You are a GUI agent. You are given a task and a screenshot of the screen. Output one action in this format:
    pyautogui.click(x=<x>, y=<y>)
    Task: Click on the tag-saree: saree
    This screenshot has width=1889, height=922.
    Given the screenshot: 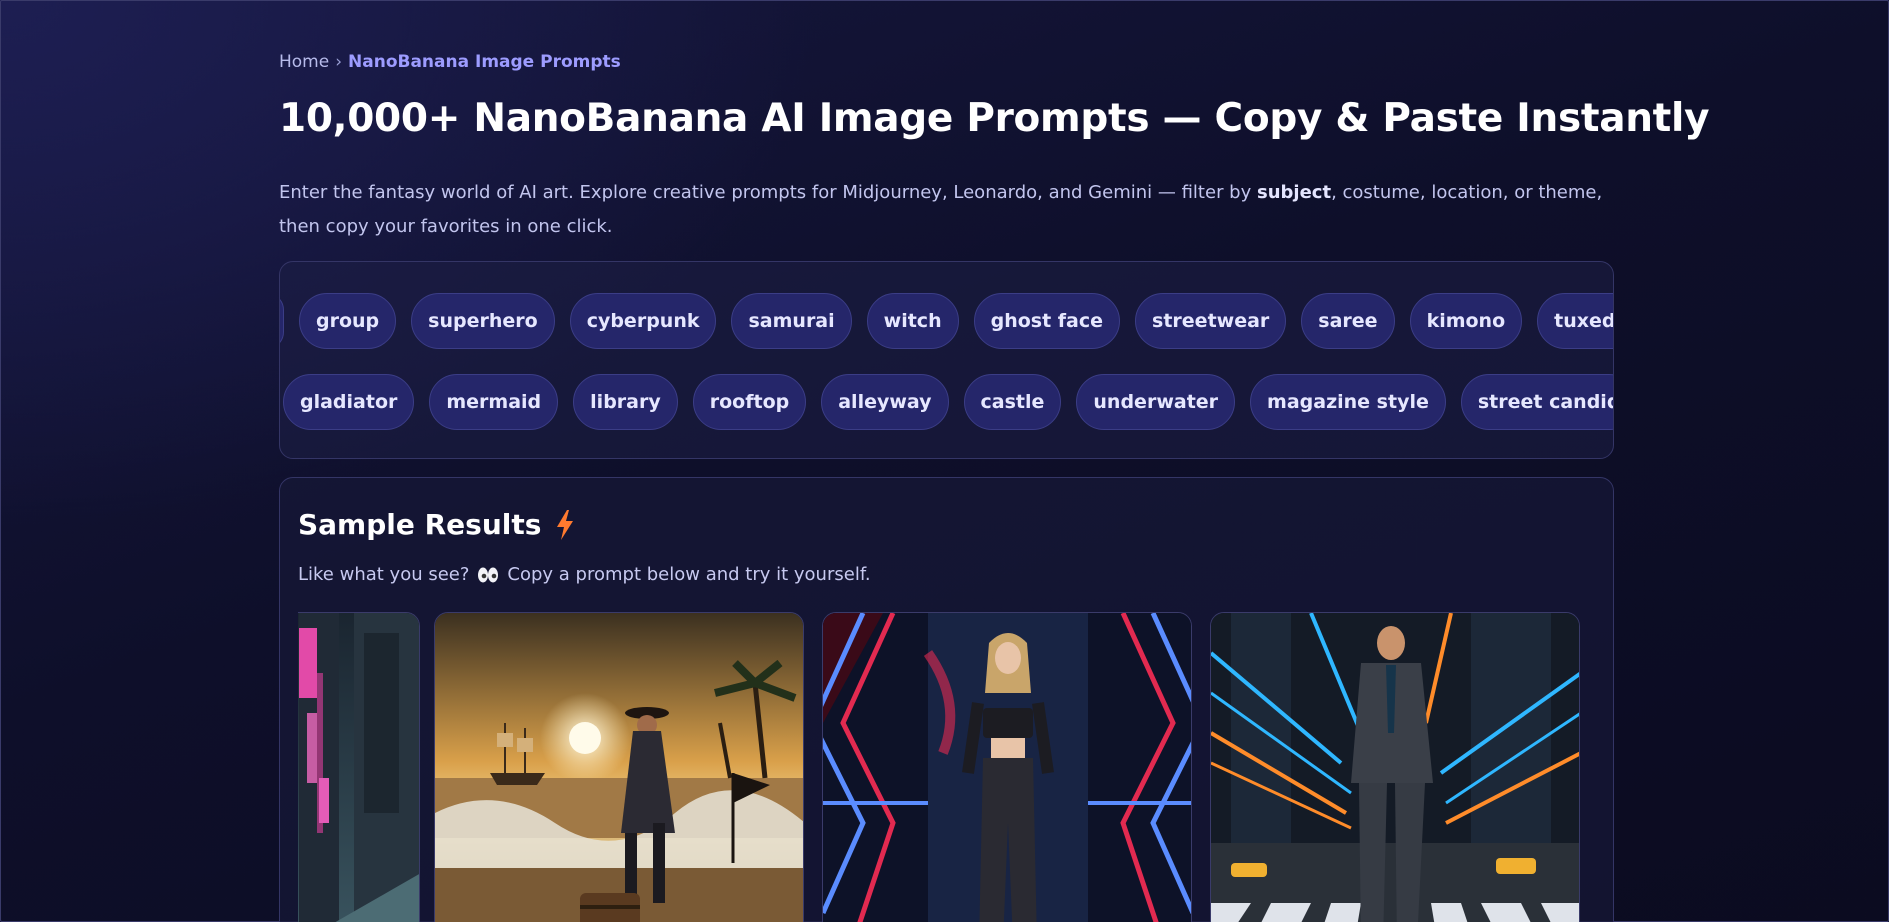 What is the action you would take?
    pyautogui.click(x=1348, y=321)
    